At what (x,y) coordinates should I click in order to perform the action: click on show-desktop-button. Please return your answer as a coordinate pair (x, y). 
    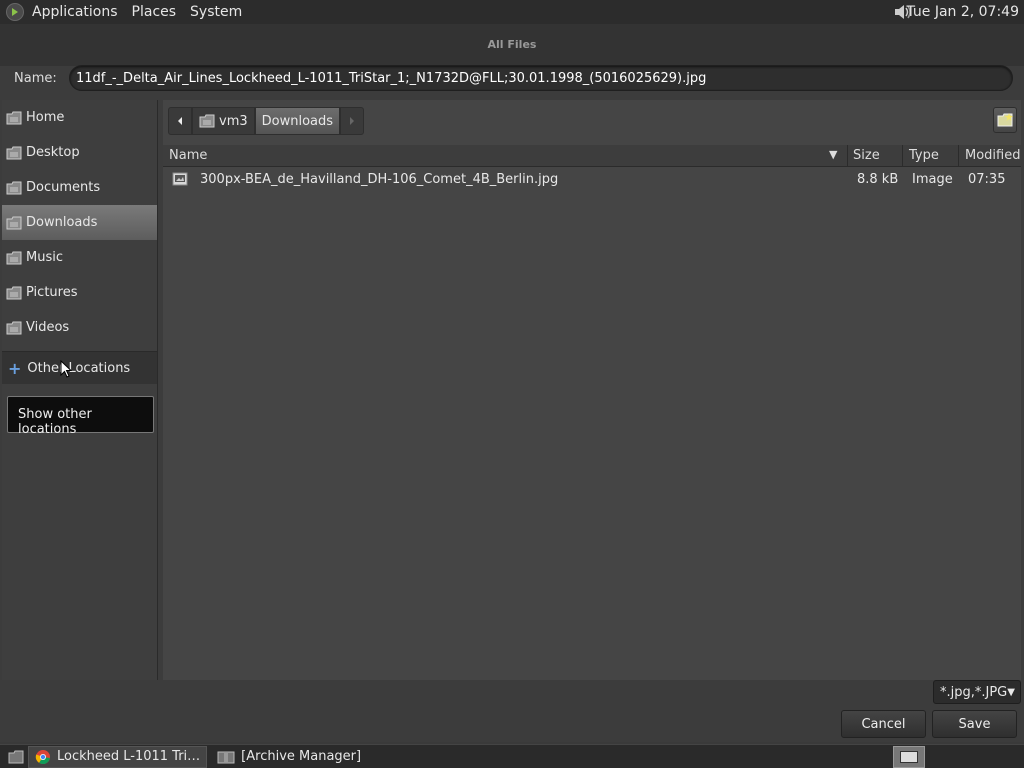
    Looking at the image, I should click on (16, 757).